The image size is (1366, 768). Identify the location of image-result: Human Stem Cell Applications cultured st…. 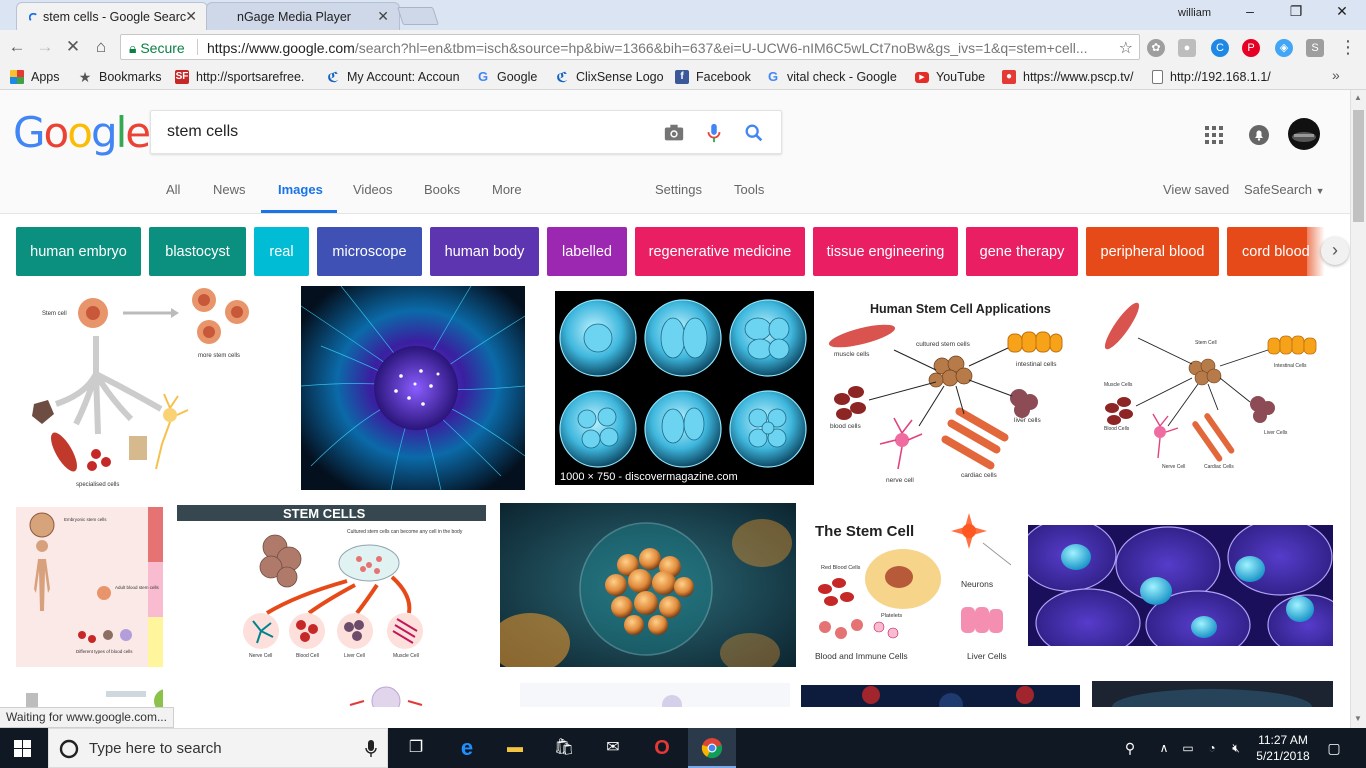
(946, 390).